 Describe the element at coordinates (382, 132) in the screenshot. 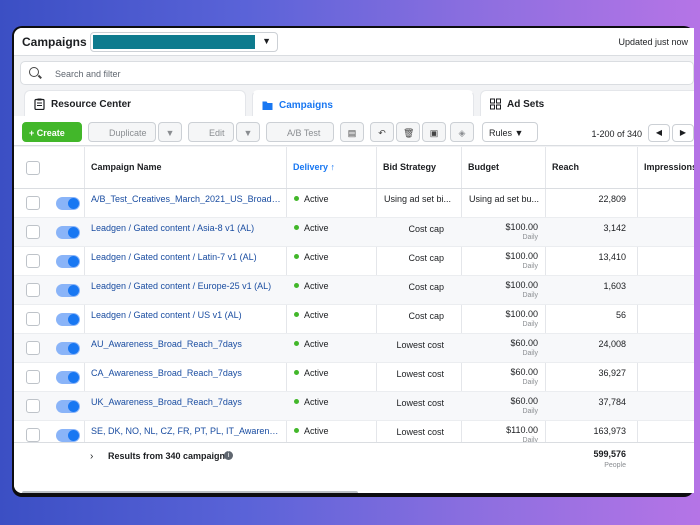

I see `undo-button: ↶` at that location.